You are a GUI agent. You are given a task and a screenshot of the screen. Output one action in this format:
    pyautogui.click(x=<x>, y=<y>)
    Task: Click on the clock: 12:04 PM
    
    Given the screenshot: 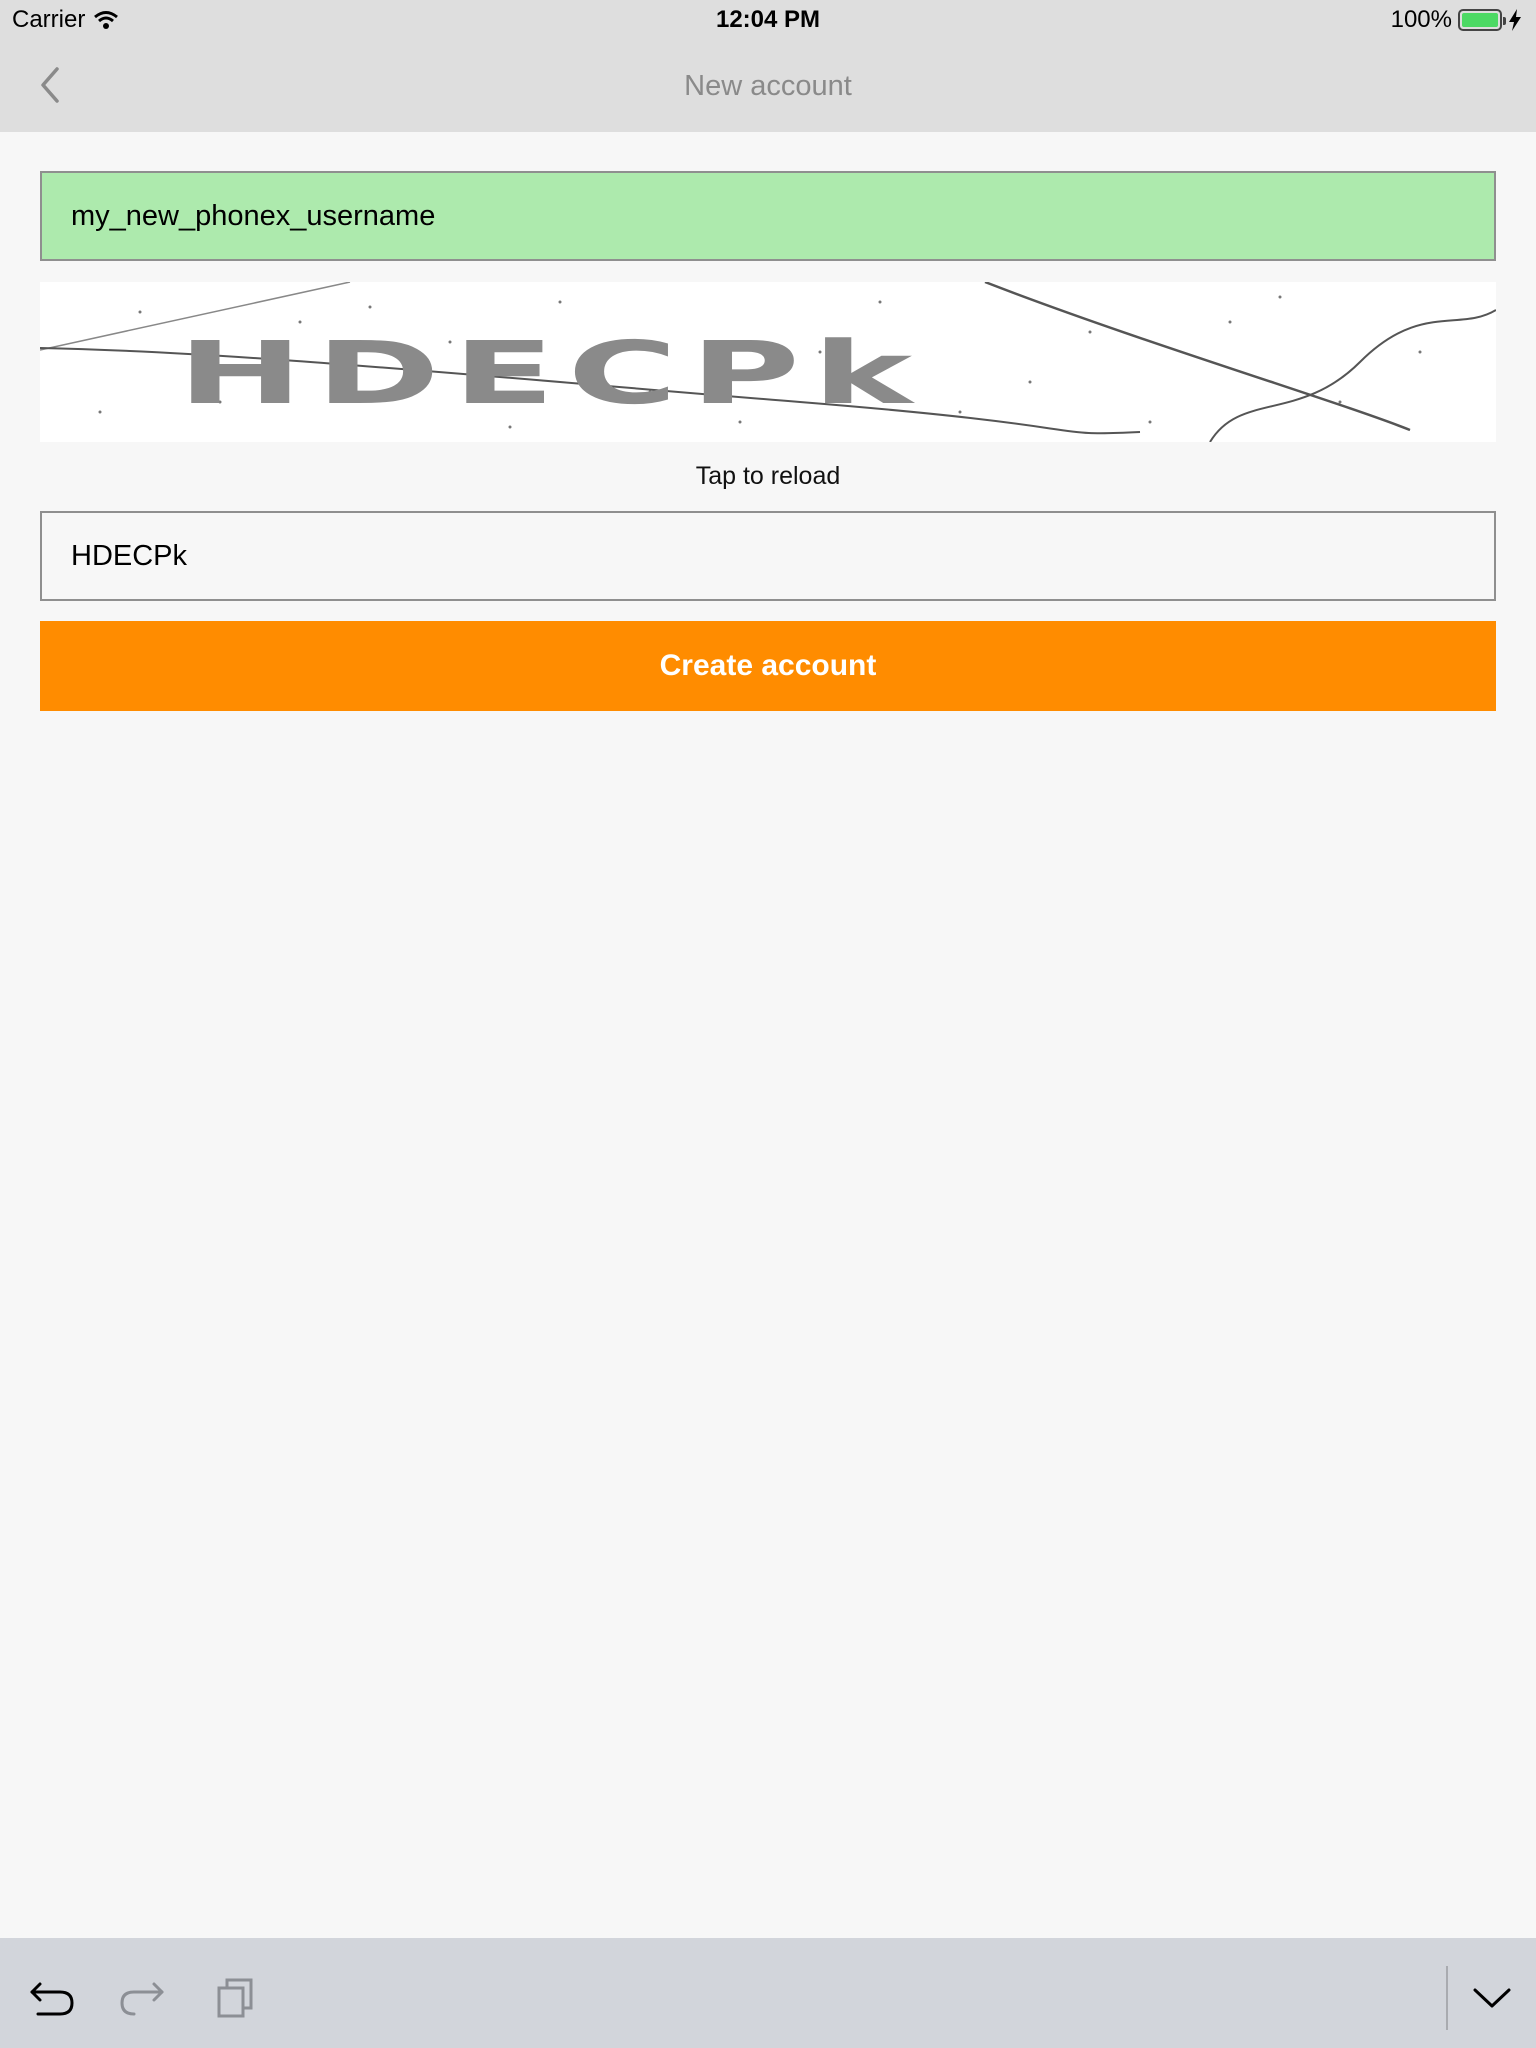 What is the action you would take?
    pyautogui.click(x=768, y=19)
    